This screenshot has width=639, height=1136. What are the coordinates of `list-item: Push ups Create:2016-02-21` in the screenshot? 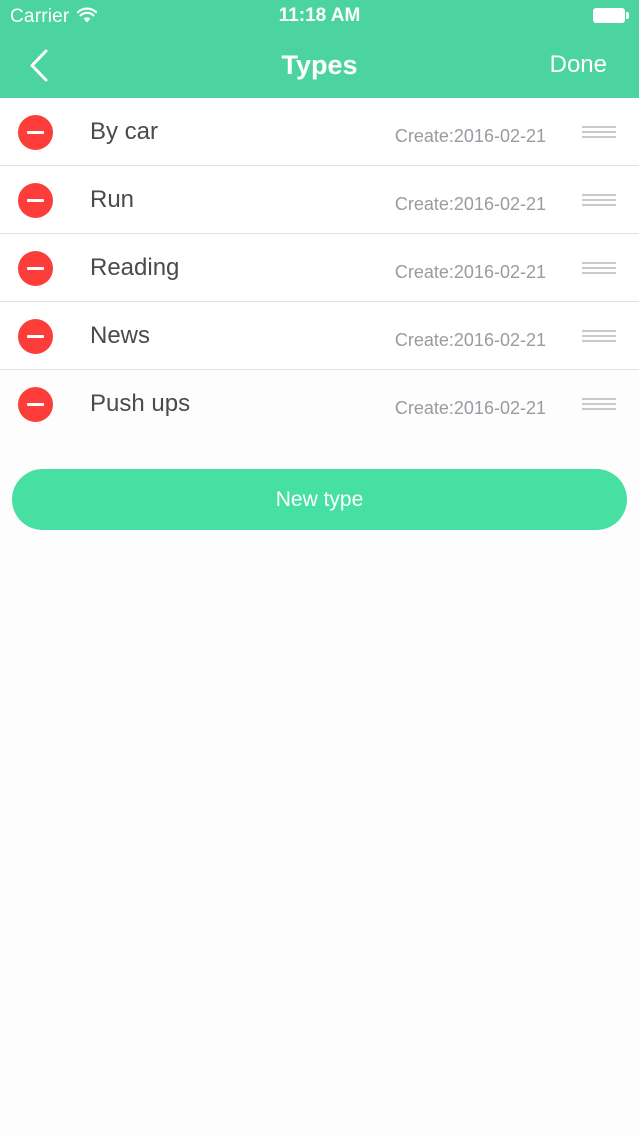 It's located at (319, 403).